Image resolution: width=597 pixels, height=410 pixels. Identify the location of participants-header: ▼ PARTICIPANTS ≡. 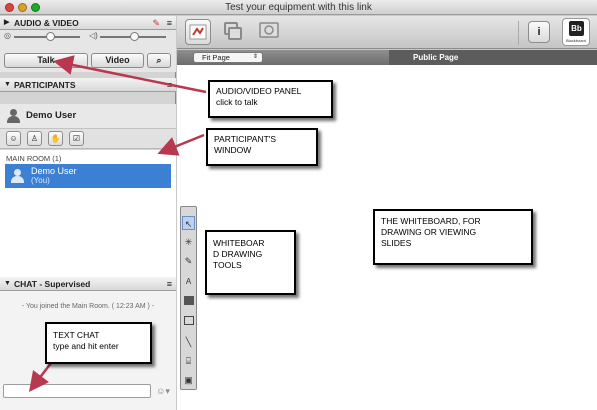
(88, 85).